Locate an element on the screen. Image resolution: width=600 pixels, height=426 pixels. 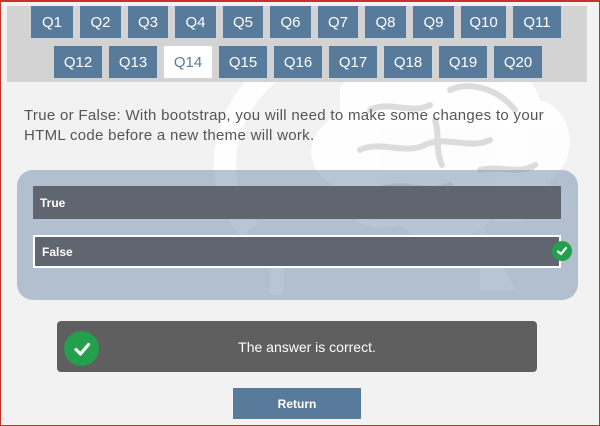
question-nav-q7: Q7 is located at coordinates (338, 22).